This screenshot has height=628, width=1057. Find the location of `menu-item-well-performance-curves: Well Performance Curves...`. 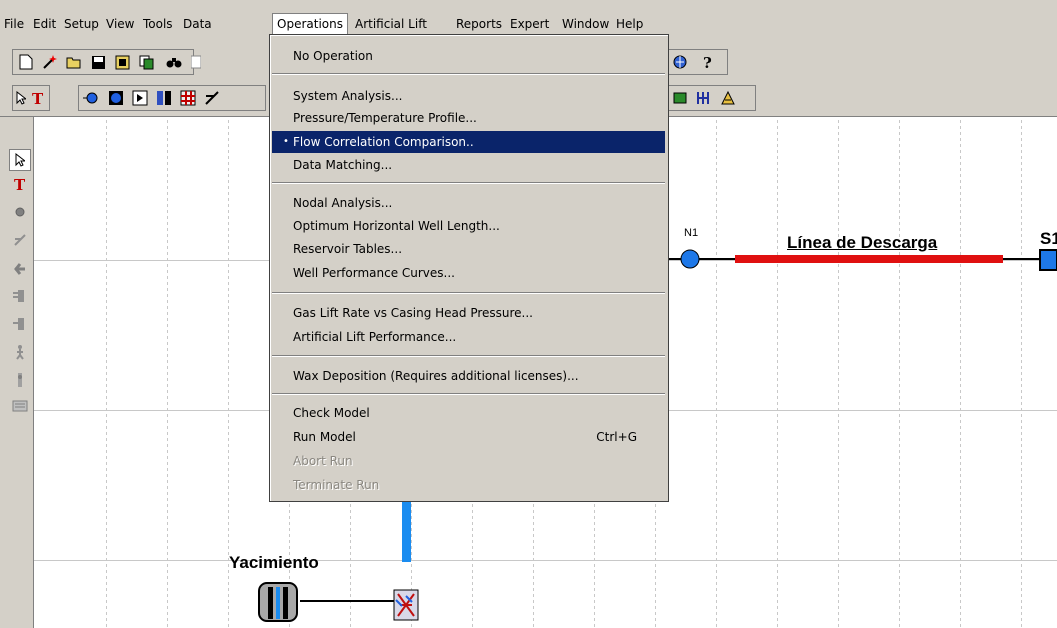

menu-item-well-performance-curves: Well Performance Curves... is located at coordinates (468, 273).